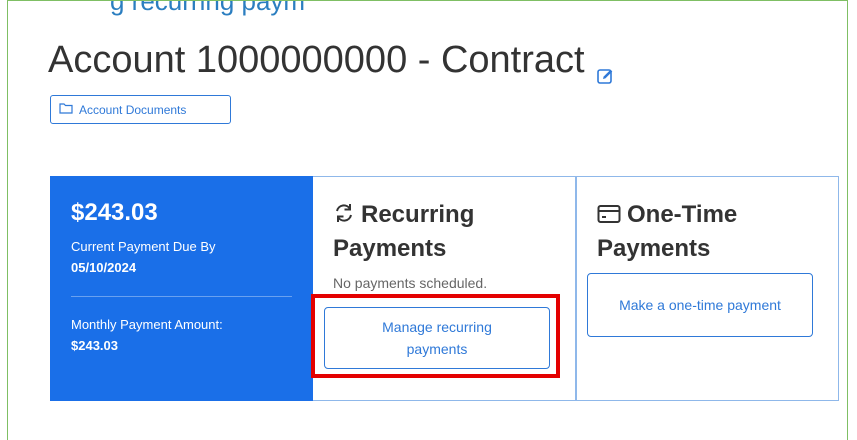  Describe the element at coordinates (114, 212) in the screenshot. I see `due-amount: $243.03` at that location.